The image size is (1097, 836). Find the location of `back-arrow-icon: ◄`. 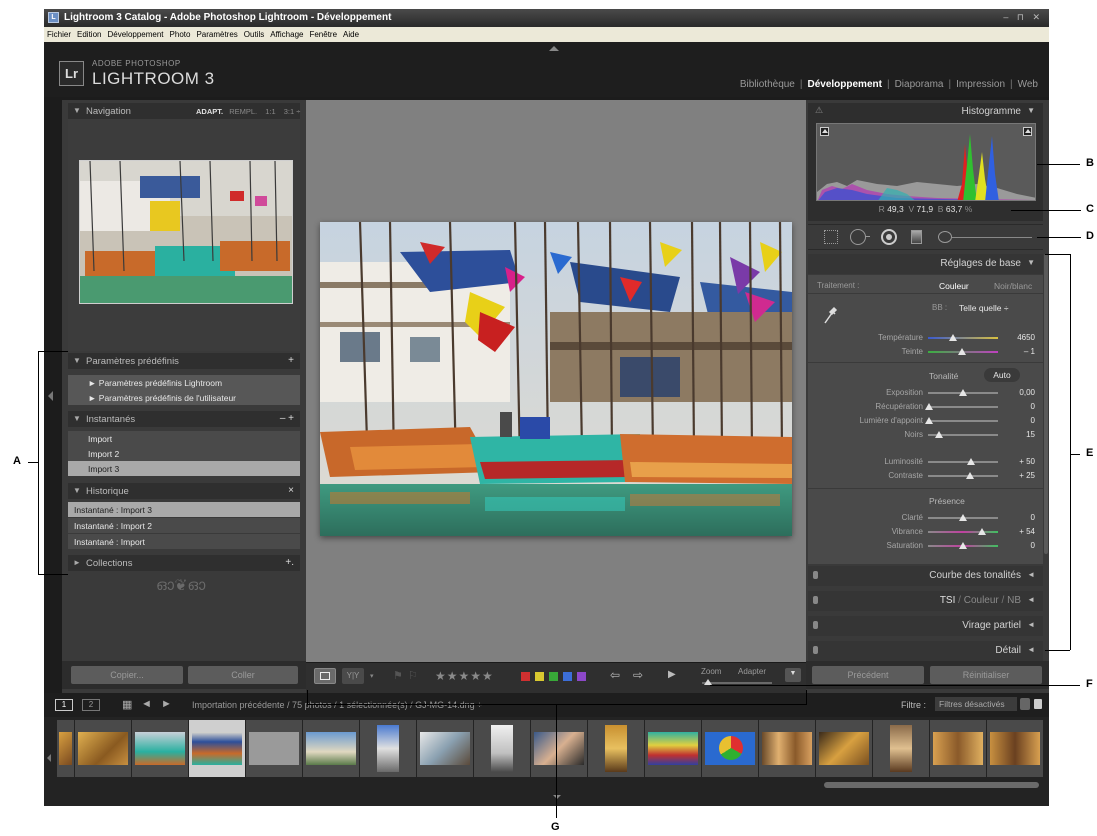

back-arrow-icon: ◄ is located at coordinates (146, 704).